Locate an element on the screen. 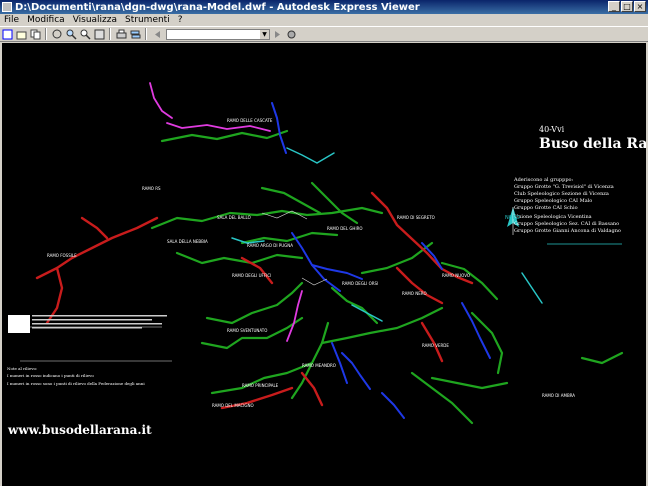 This screenshot has height=486, width=648. menu-help: ? is located at coordinates (180, 20).